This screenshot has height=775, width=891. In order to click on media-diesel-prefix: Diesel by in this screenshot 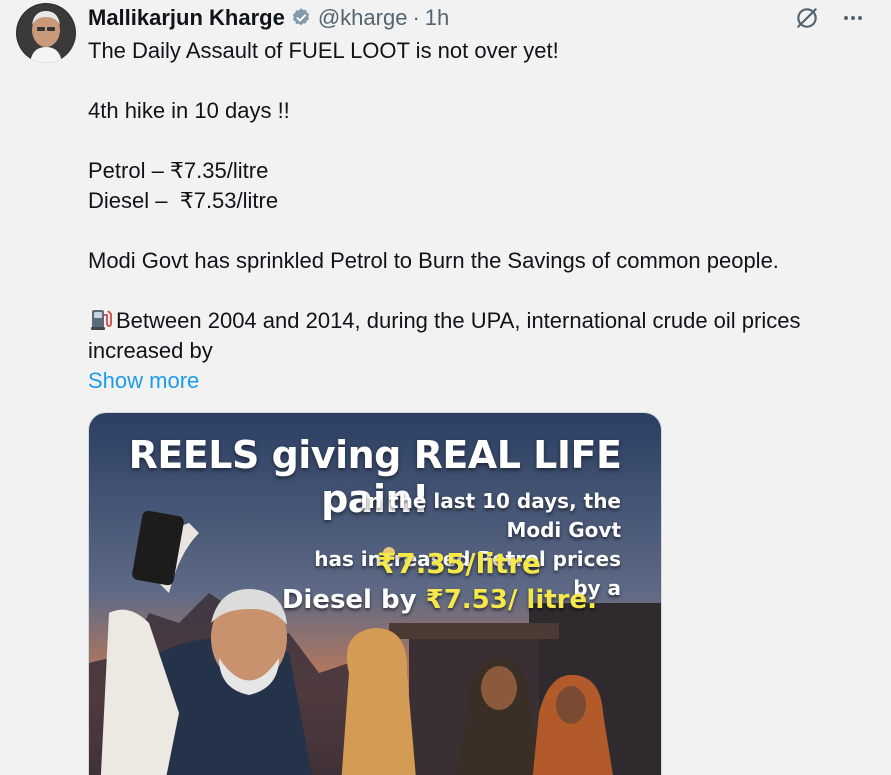, I will do `click(353, 600)`.